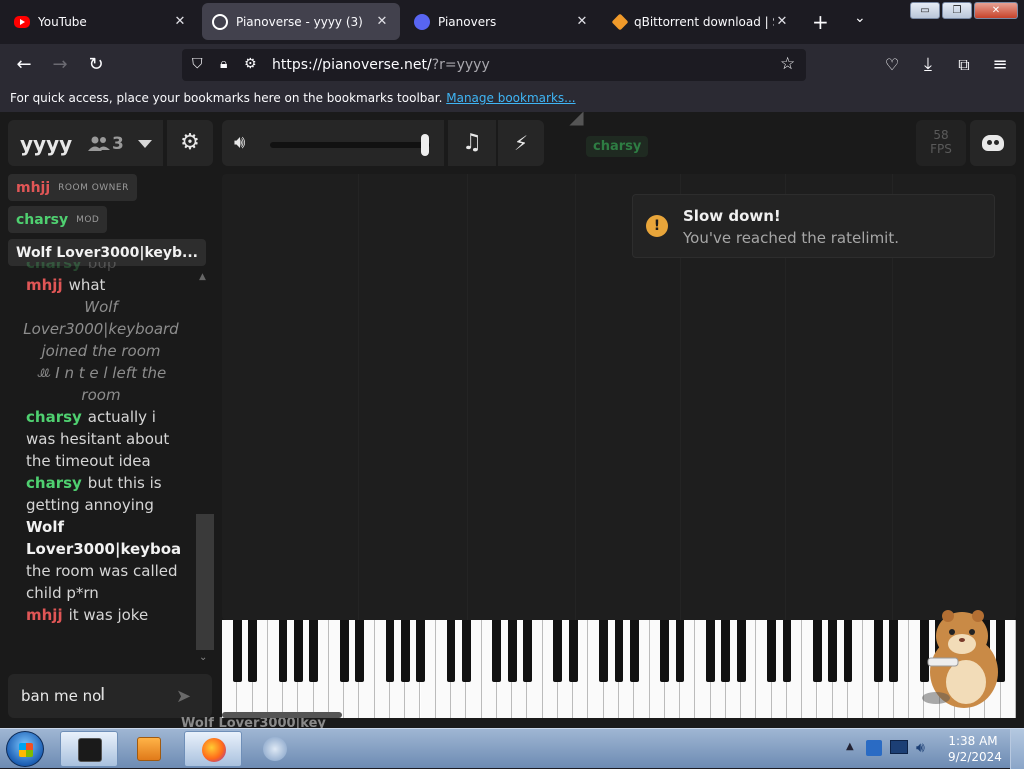 The width and height of the screenshot is (1024, 769). Describe the element at coordinates (925, 10) in the screenshot. I see `minimize-button: ▭` at that location.